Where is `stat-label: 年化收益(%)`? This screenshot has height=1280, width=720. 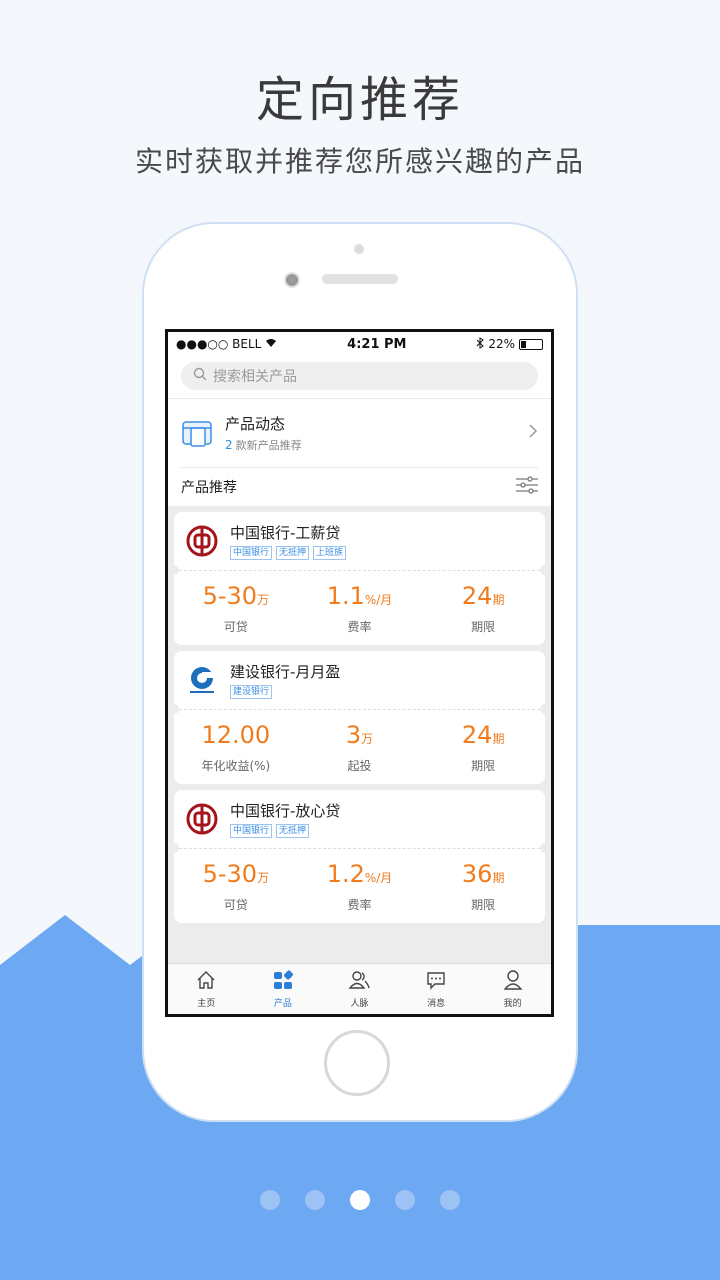
stat-label: 年化收益(%) is located at coordinates (236, 765).